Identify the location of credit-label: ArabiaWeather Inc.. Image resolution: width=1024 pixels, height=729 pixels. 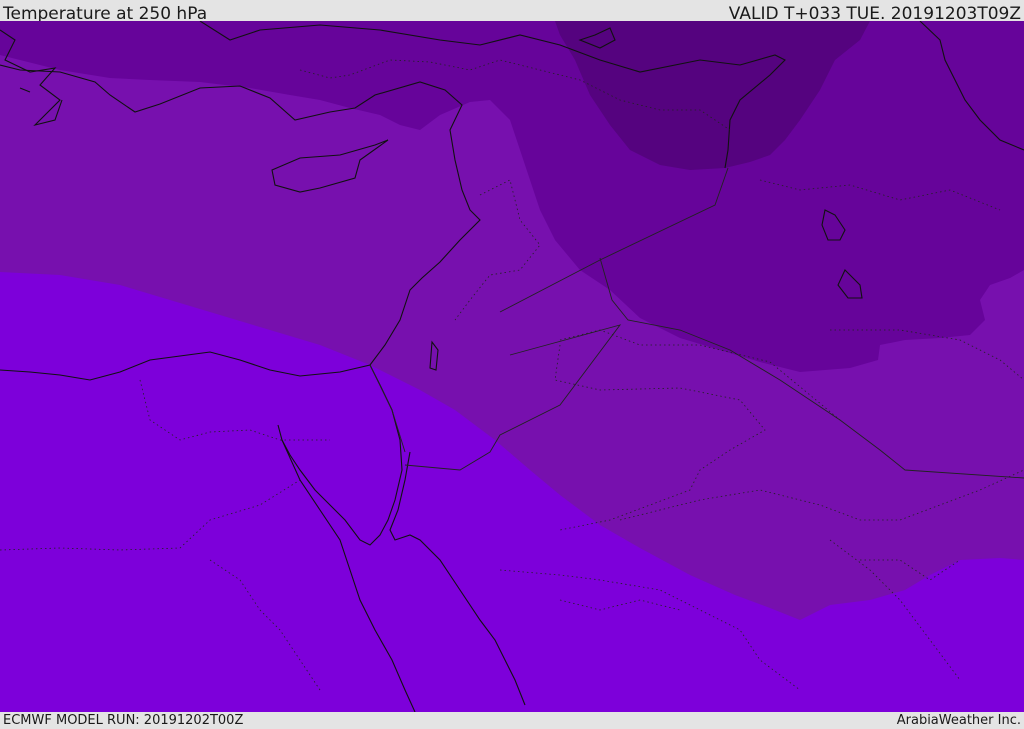
(958, 720).